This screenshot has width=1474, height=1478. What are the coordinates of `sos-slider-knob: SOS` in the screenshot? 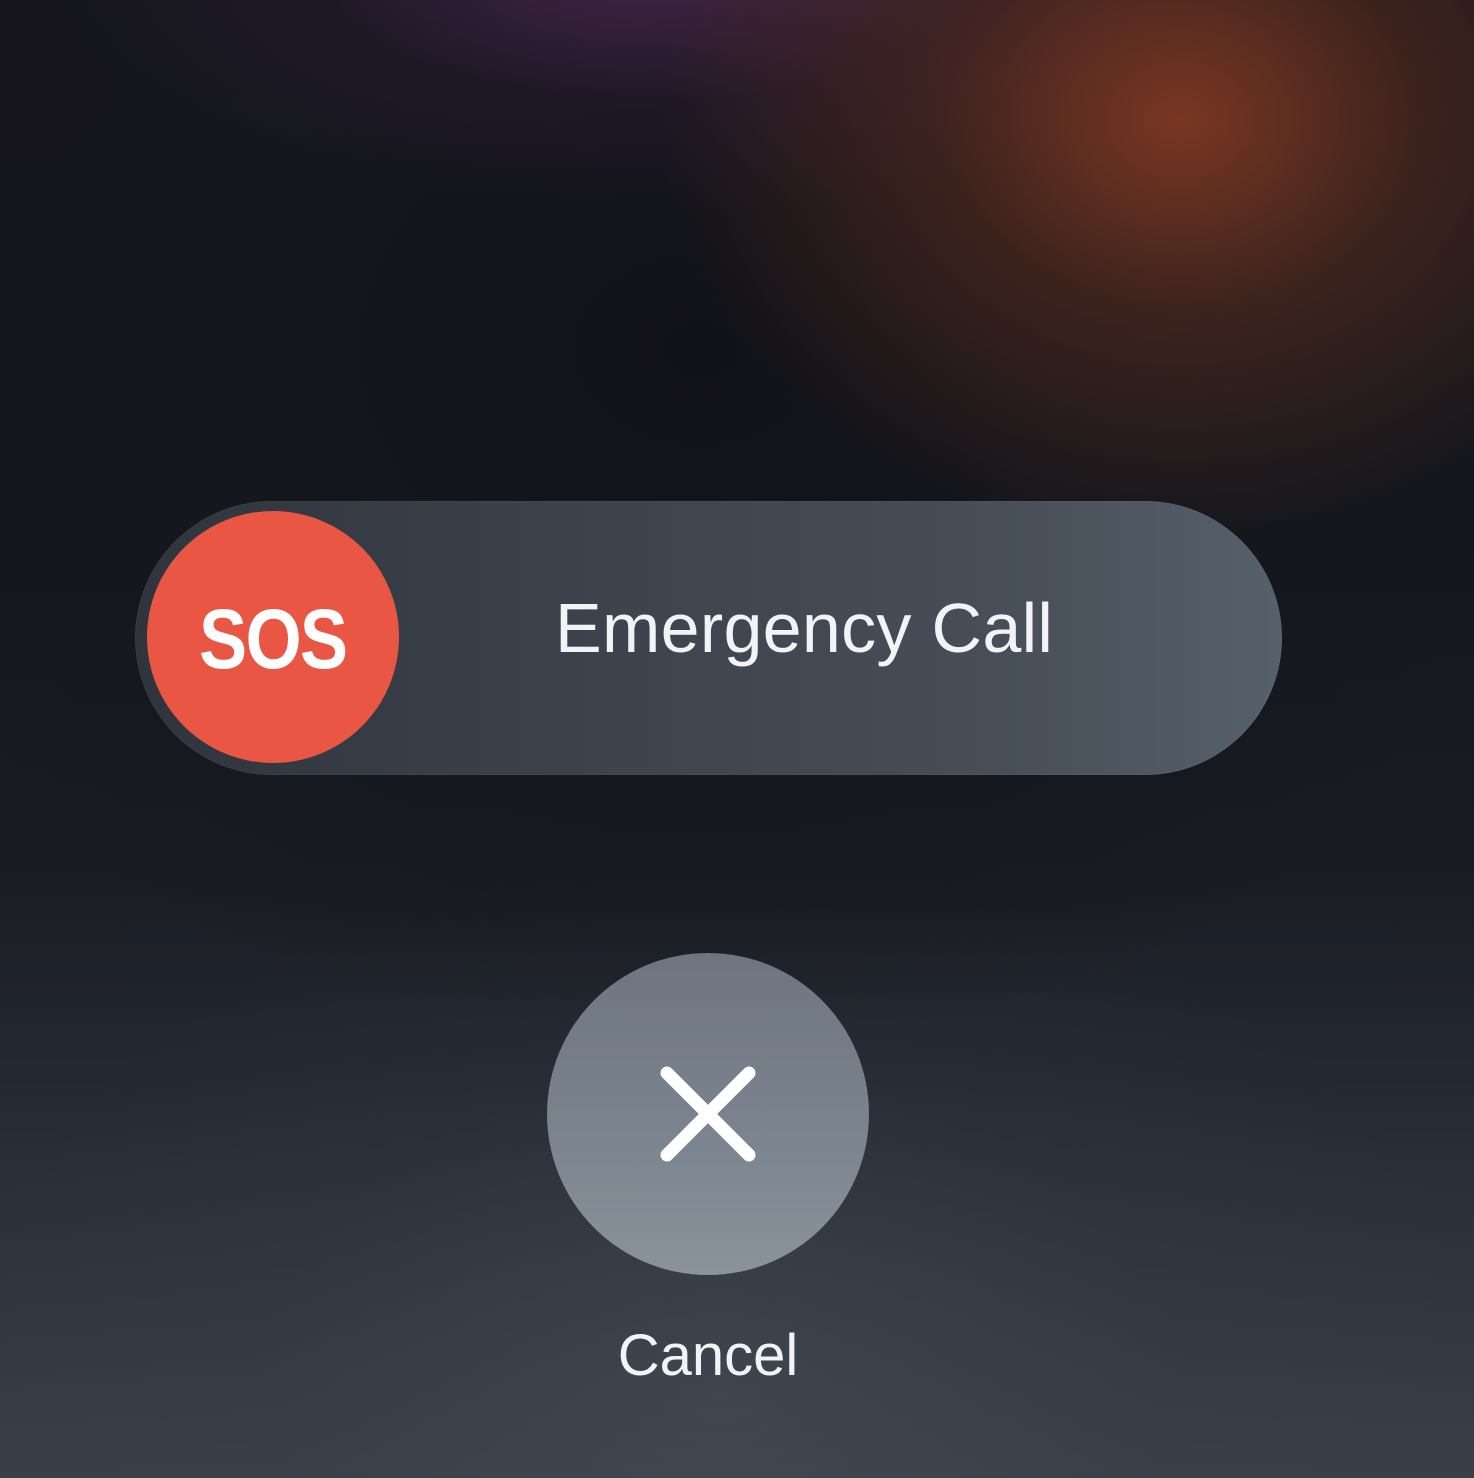 It's located at (273, 637).